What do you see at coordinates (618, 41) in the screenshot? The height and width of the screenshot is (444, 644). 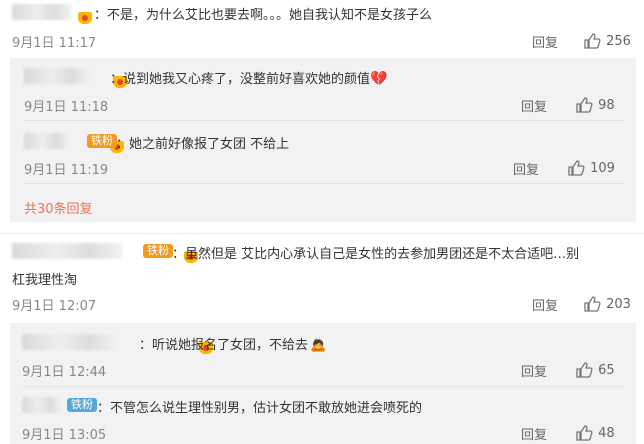 I see `like-count: 256` at bounding box center [618, 41].